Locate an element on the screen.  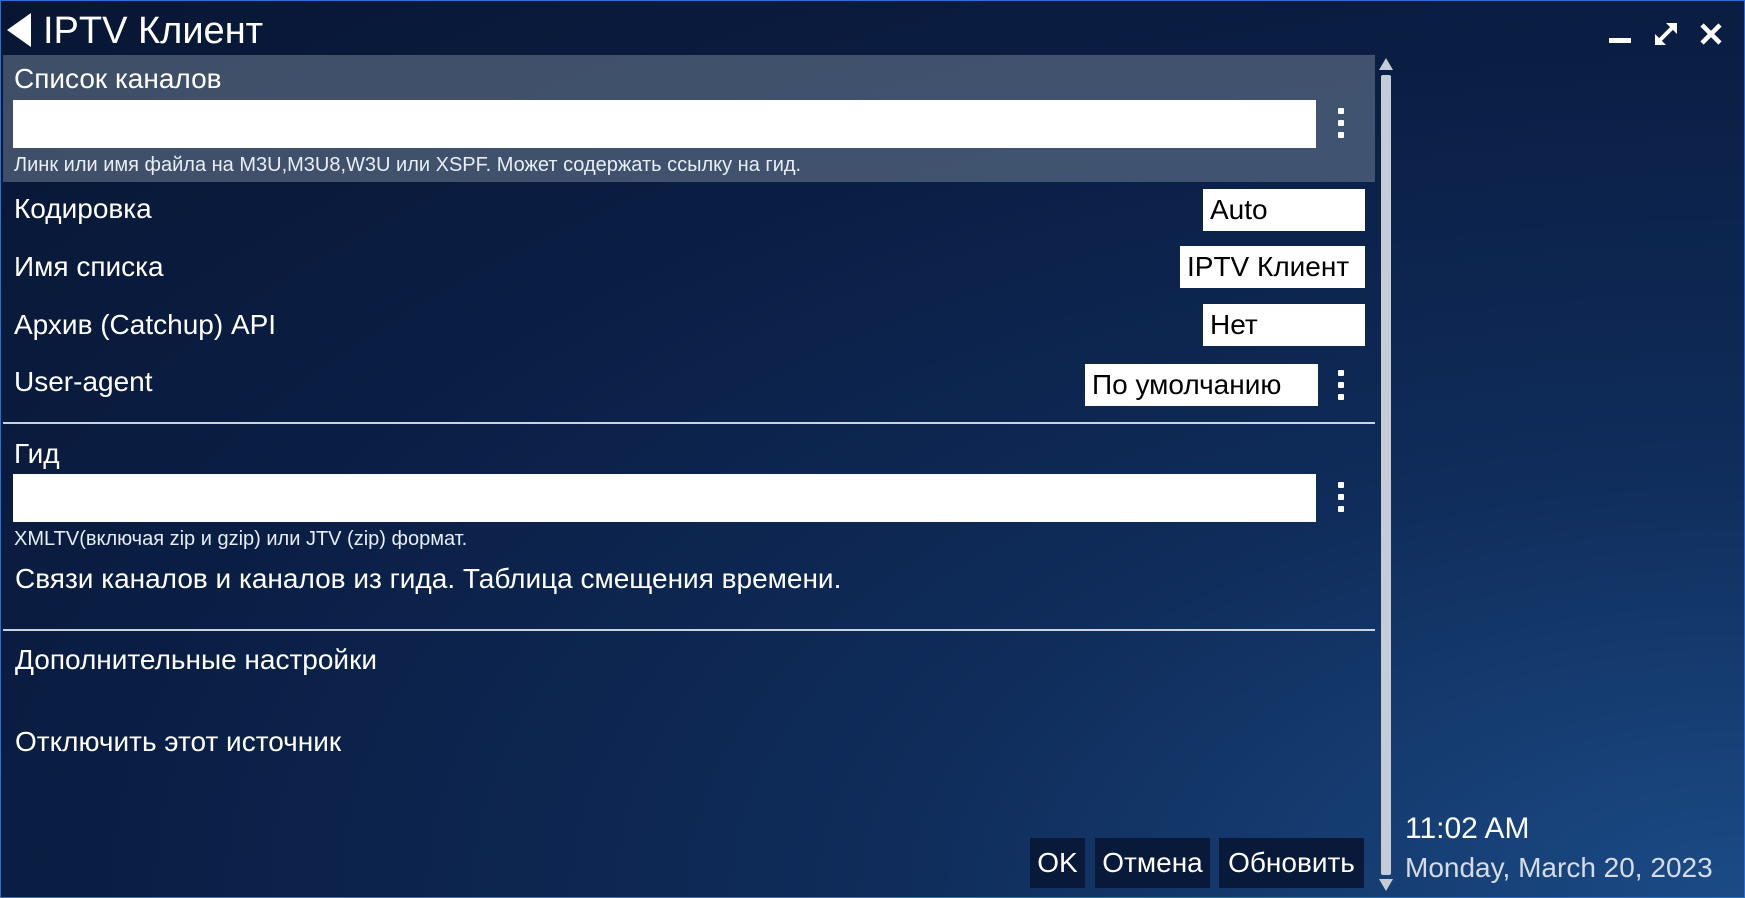
refresh-button: Обновить is located at coordinates (1291, 863).